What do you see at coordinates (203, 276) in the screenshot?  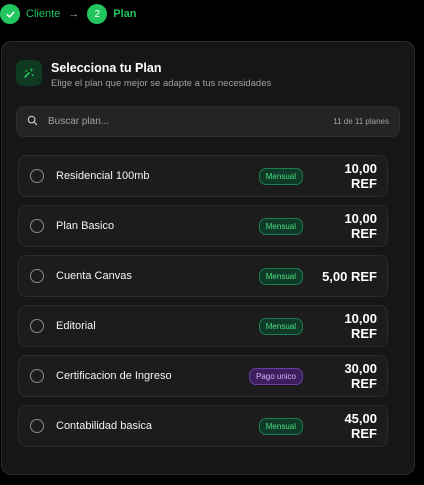 I see `plan-option: Cuenta Canvas Mensual 5,00 REF` at bounding box center [203, 276].